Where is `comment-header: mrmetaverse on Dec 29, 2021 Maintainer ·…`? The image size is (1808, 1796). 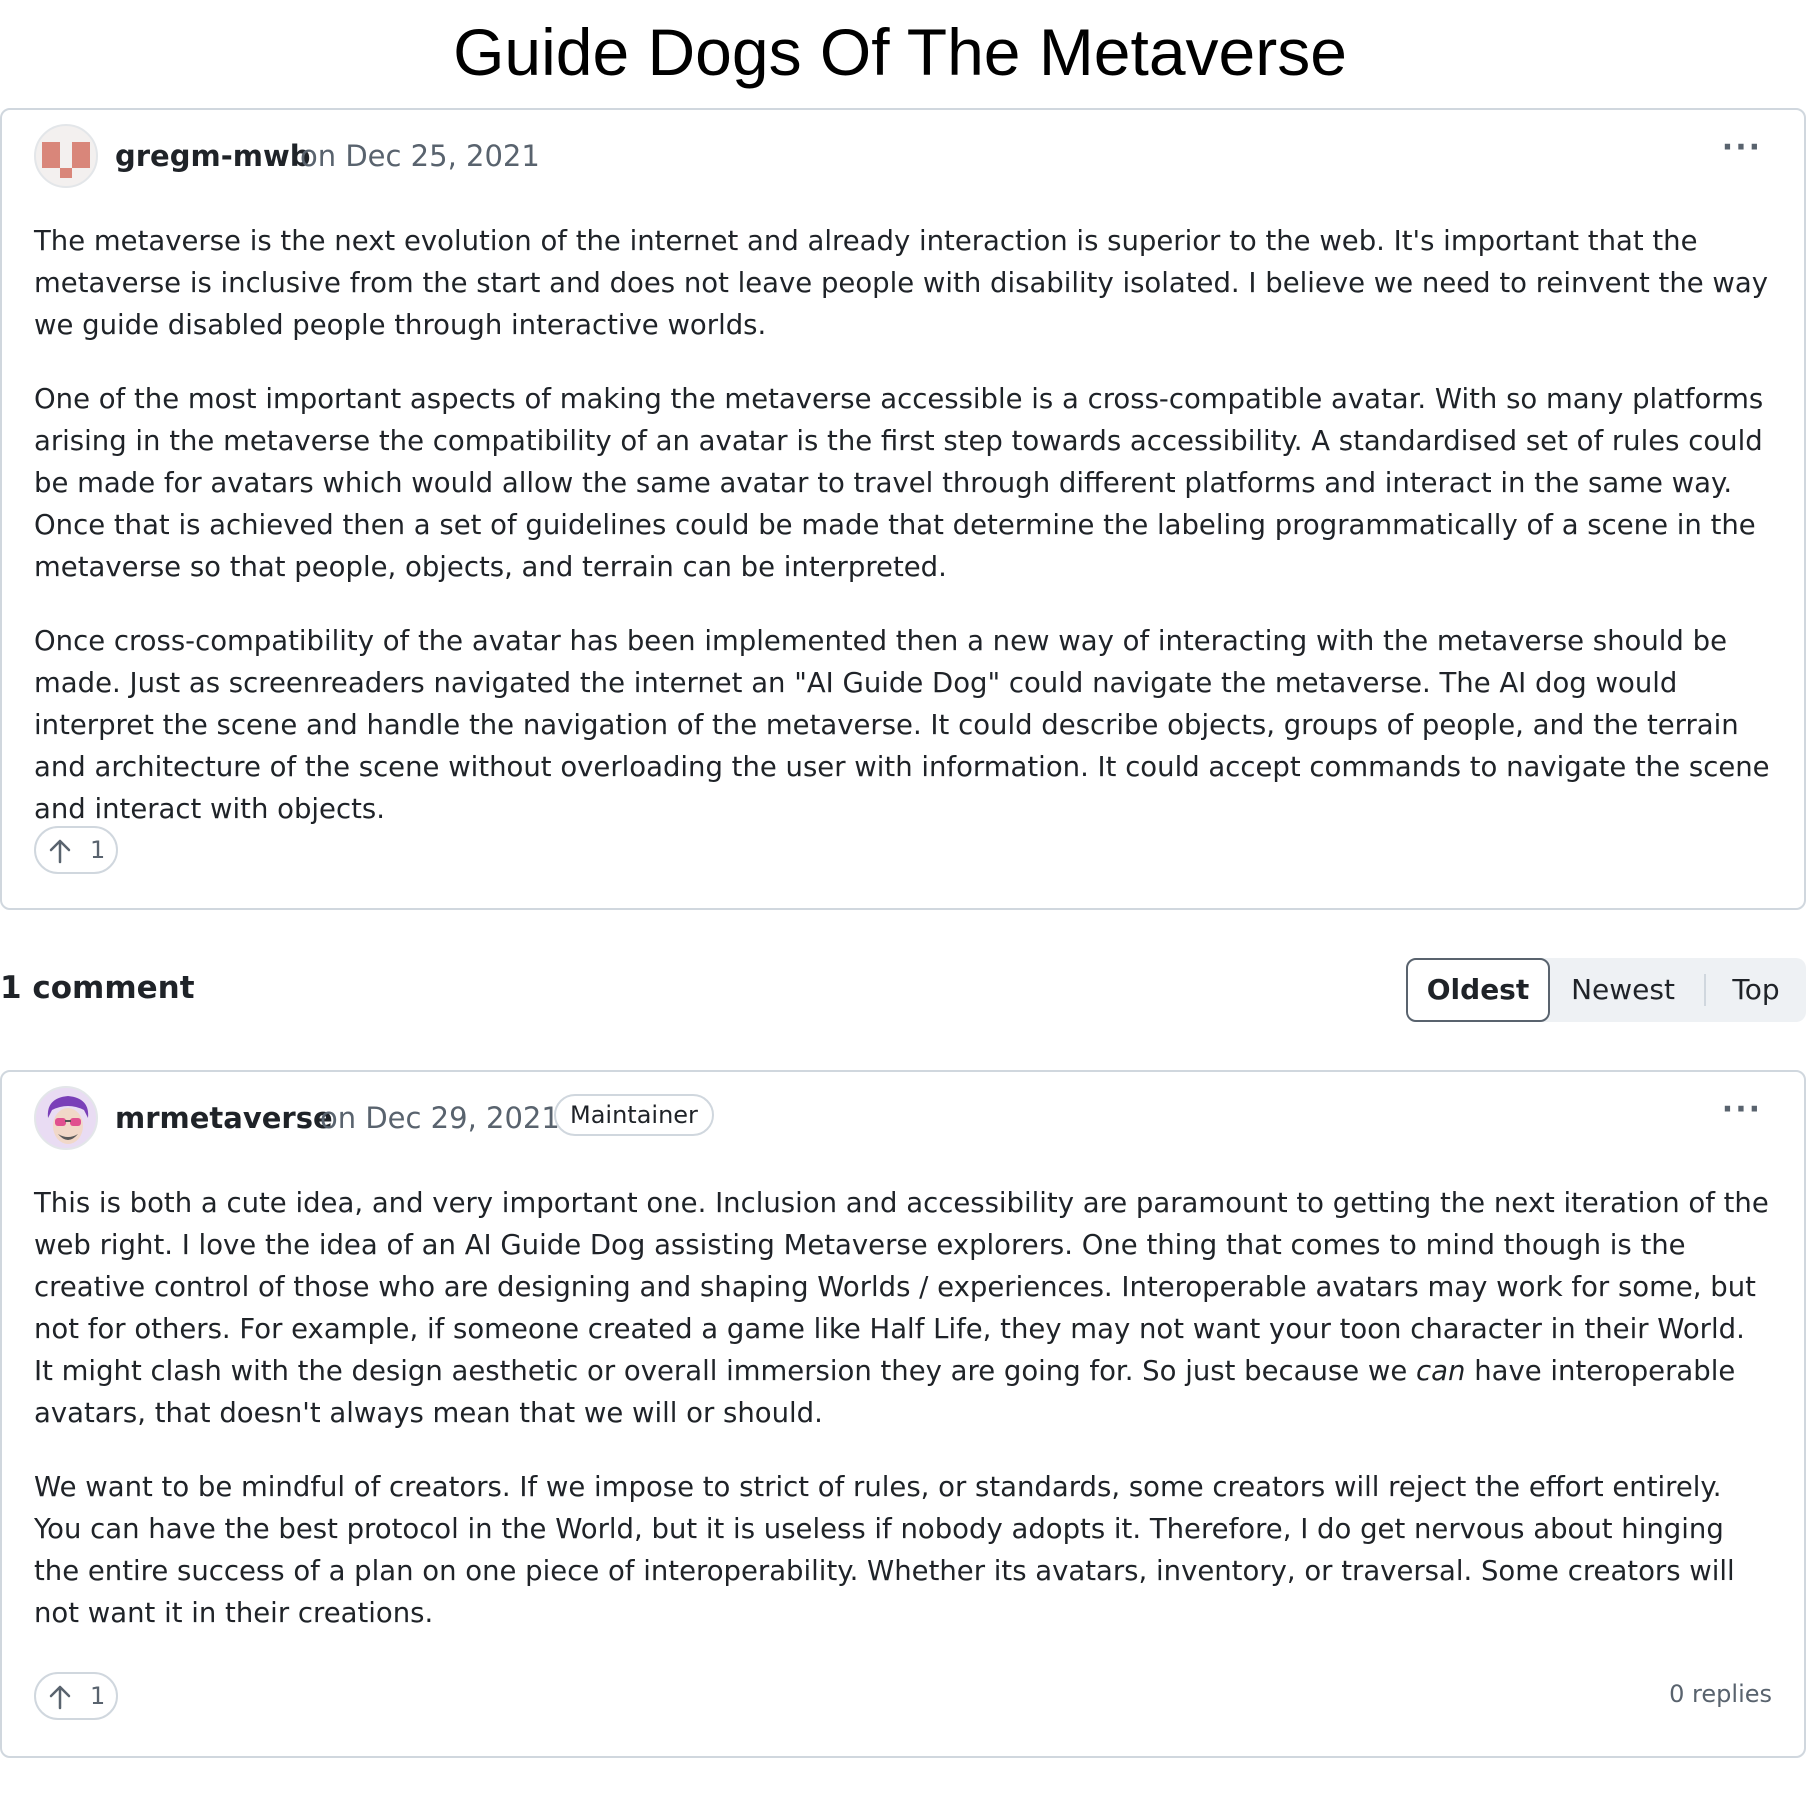 comment-header: mrmetaverse on Dec 29, 2021 Maintainer ·… is located at coordinates (903, 1121).